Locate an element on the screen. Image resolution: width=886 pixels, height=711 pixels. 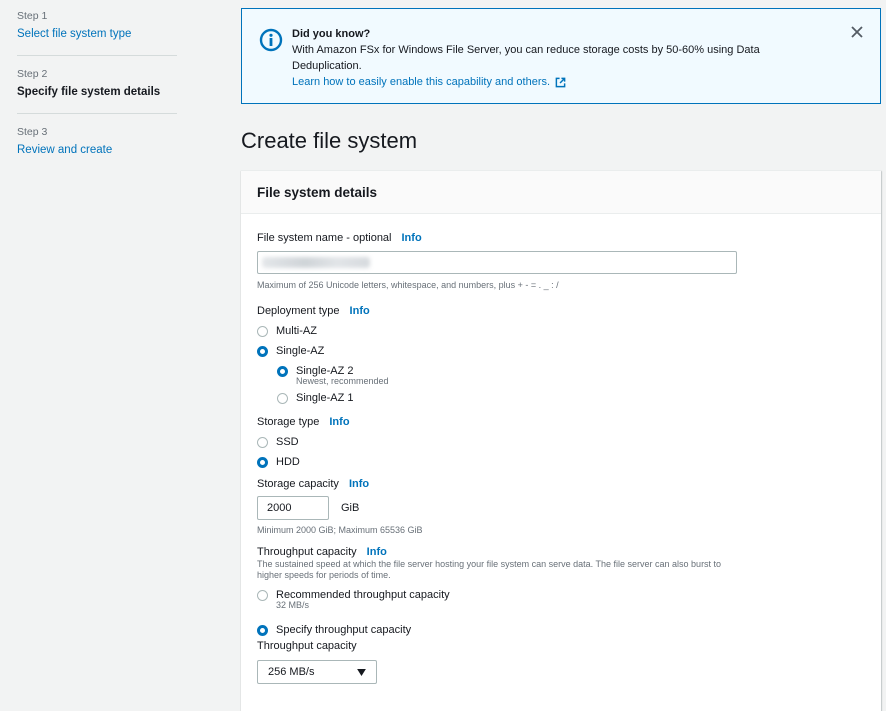
file-system-name-input is located at coordinates (497, 262).